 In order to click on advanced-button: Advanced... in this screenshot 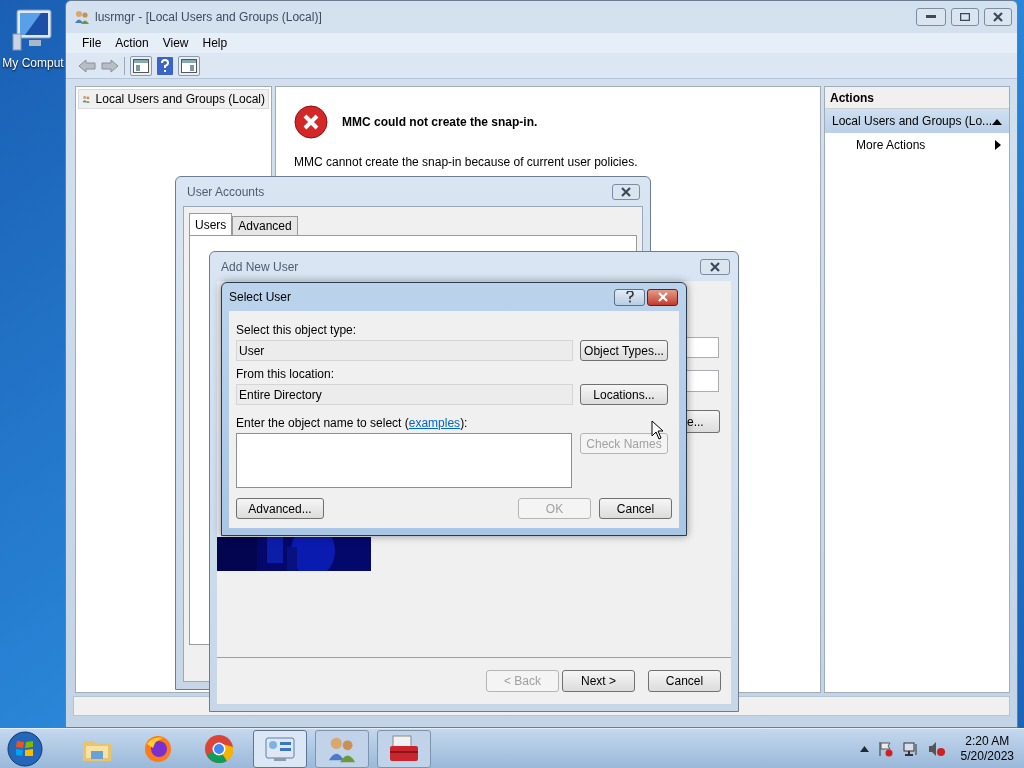, I will do `click(280, 508)`.